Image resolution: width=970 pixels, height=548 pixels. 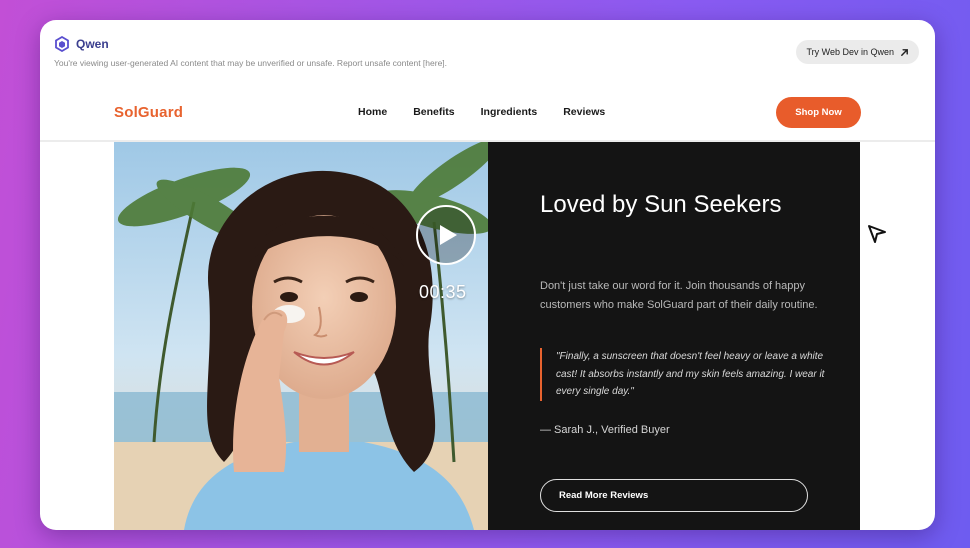 What do you see at coordinates (584, 112) in the screenshot?
I see `nav-link-reviews: Reviews` at bounding box center [584, 112].